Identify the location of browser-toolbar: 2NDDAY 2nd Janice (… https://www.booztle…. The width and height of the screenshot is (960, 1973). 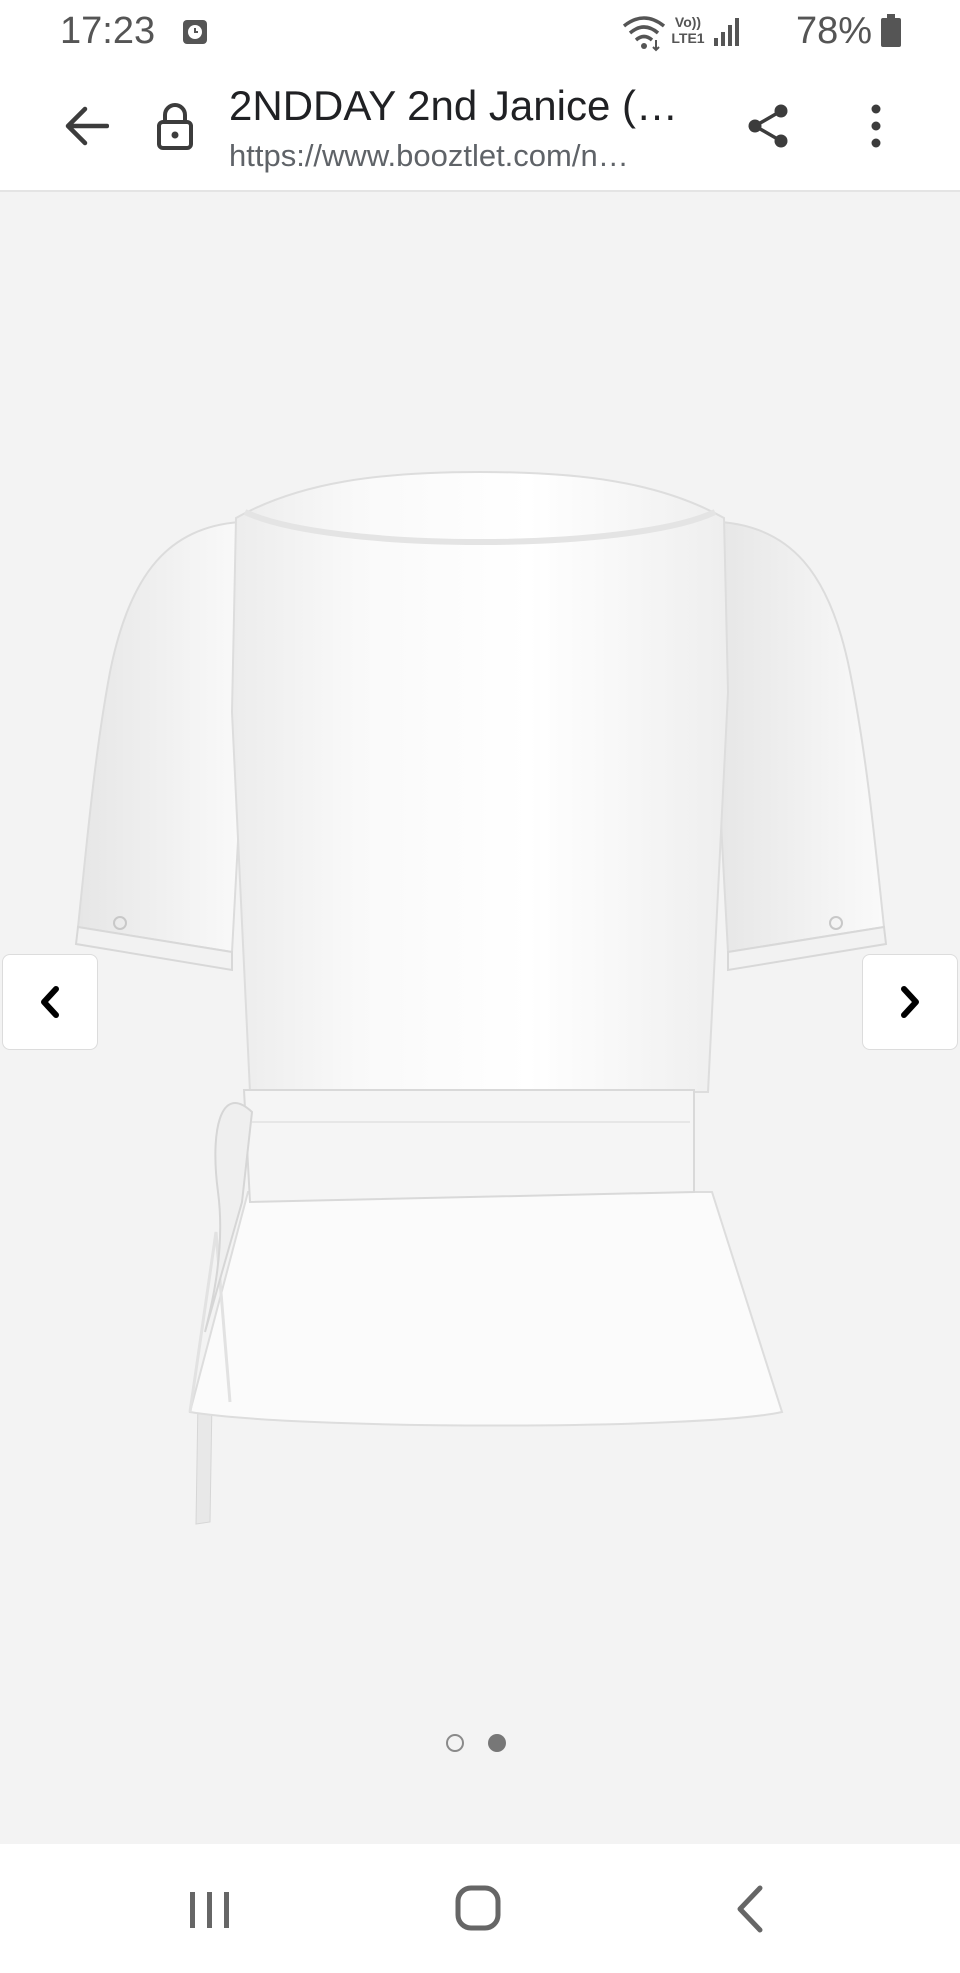
(480, 129).